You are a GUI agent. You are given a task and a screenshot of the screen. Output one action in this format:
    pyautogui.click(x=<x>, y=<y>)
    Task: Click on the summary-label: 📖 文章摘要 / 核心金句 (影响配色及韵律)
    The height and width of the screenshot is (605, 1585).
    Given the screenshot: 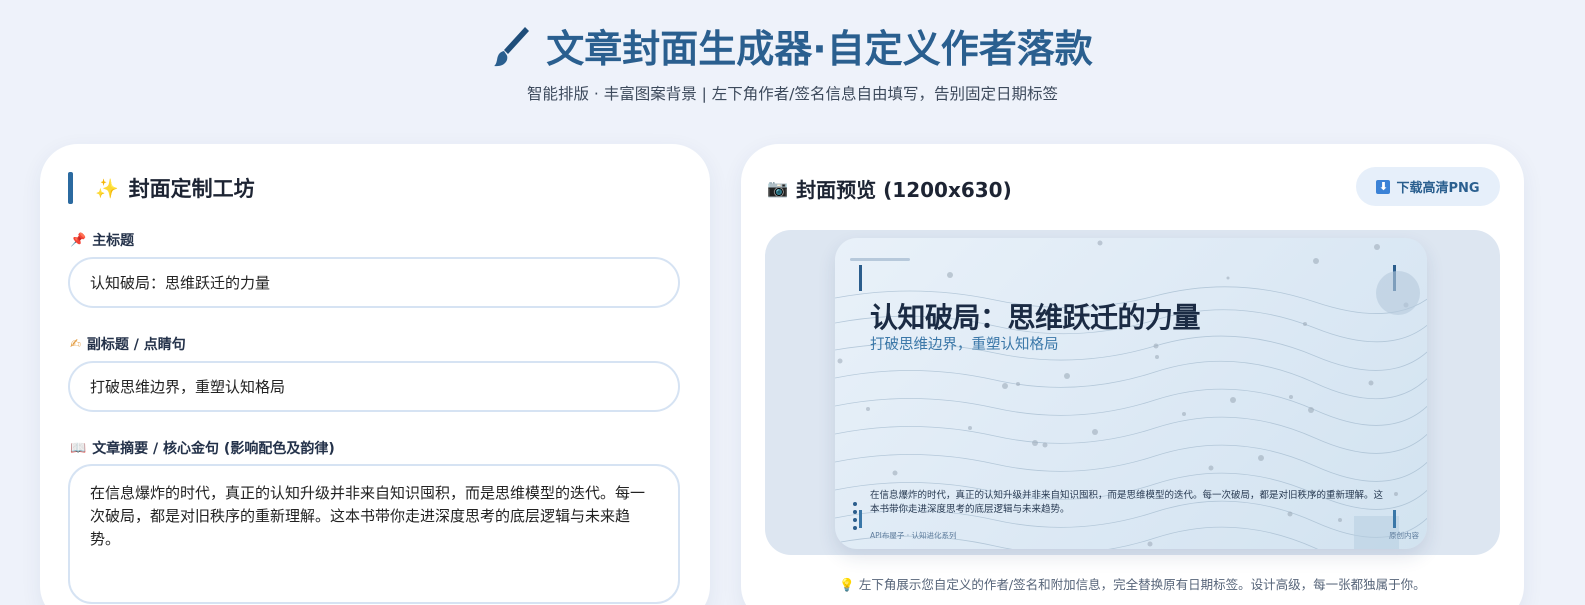 What is the action you would take?
    pyautogui.click(x=202, y=448)
    